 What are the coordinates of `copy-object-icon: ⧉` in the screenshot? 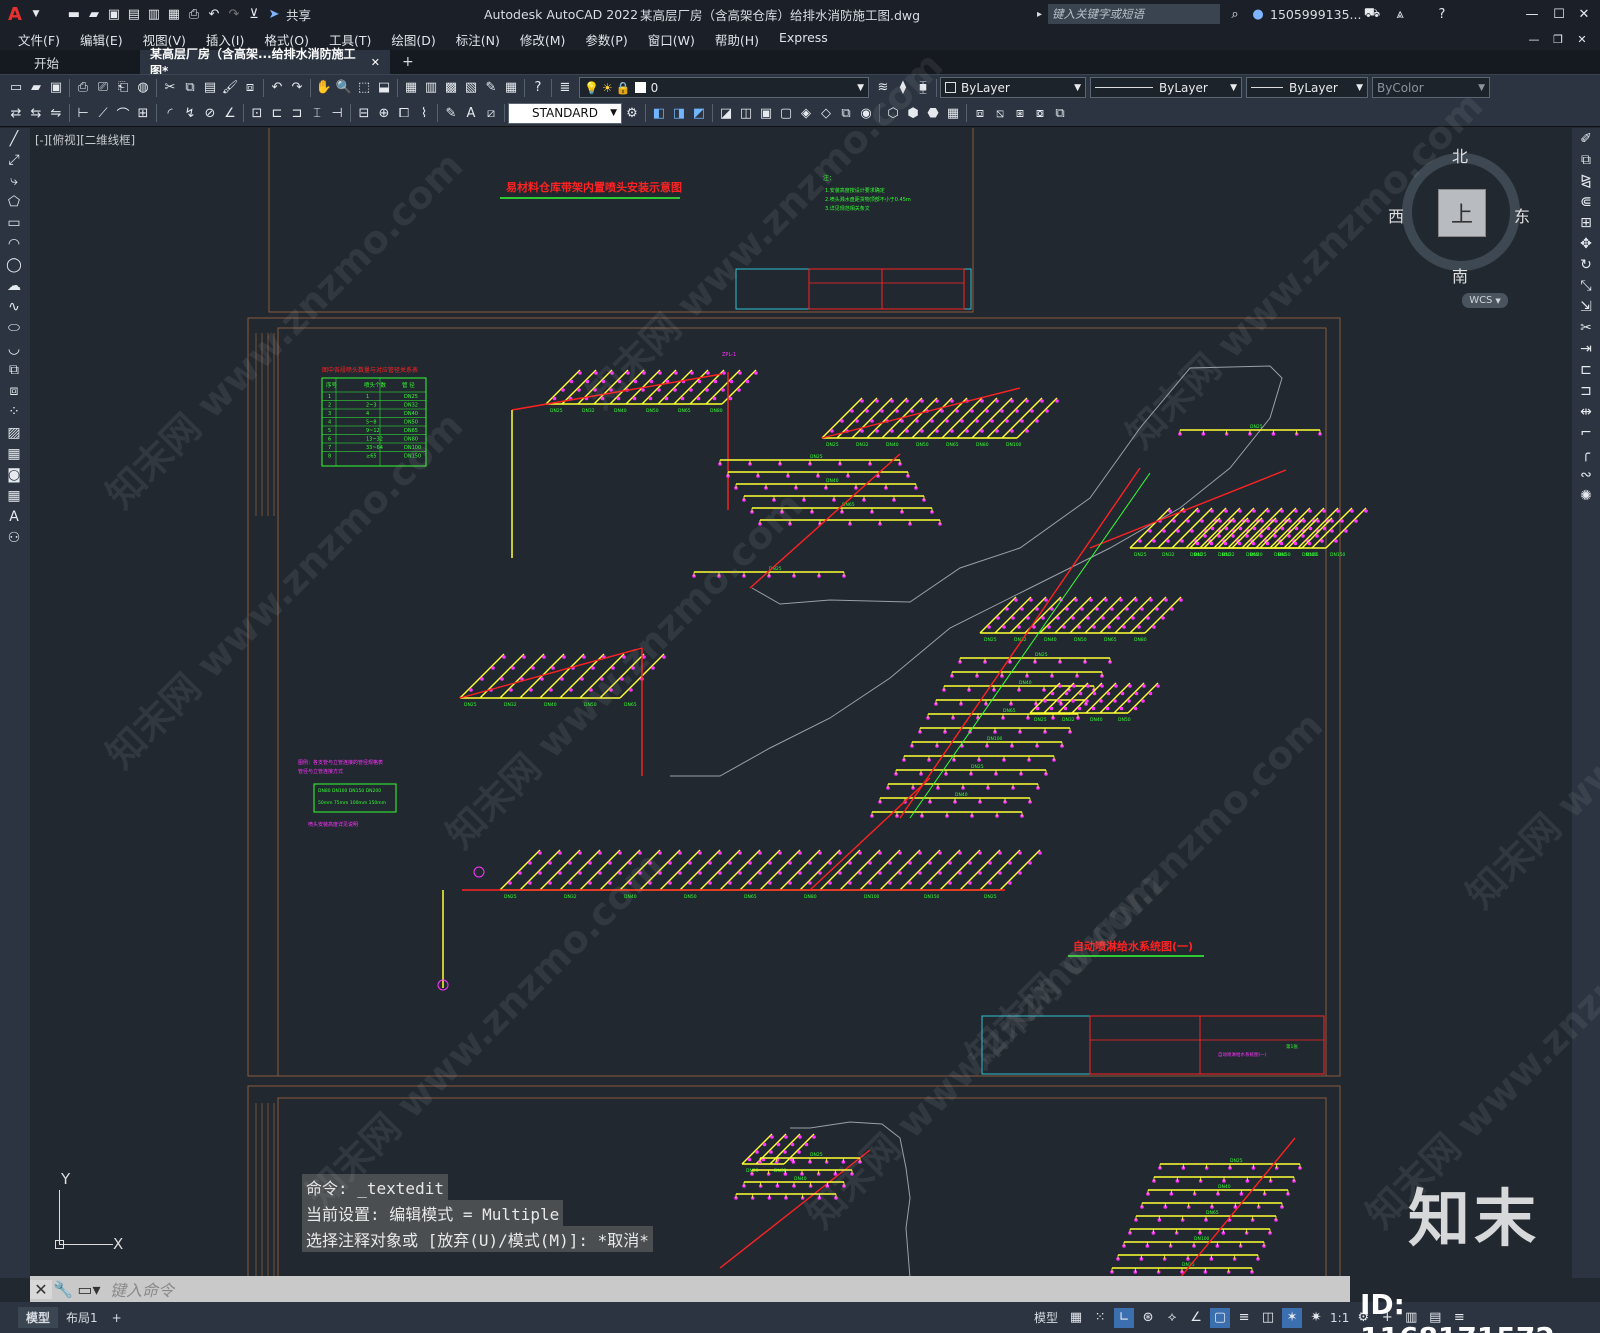 It's located at (1586, 159).